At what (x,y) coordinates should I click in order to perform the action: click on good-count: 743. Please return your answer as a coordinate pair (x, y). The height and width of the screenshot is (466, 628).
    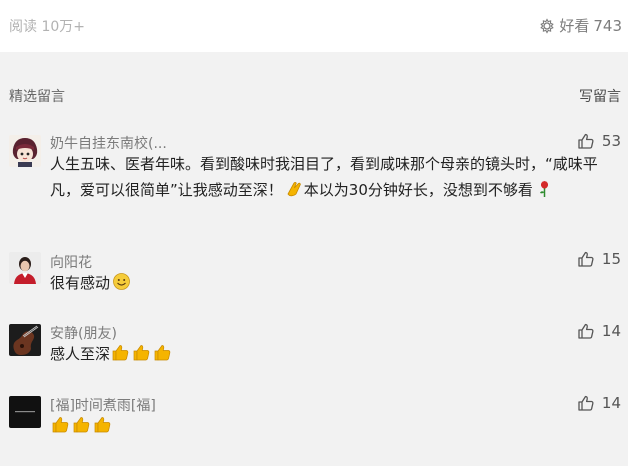
    Looking at the image, I should click on (607, 25).